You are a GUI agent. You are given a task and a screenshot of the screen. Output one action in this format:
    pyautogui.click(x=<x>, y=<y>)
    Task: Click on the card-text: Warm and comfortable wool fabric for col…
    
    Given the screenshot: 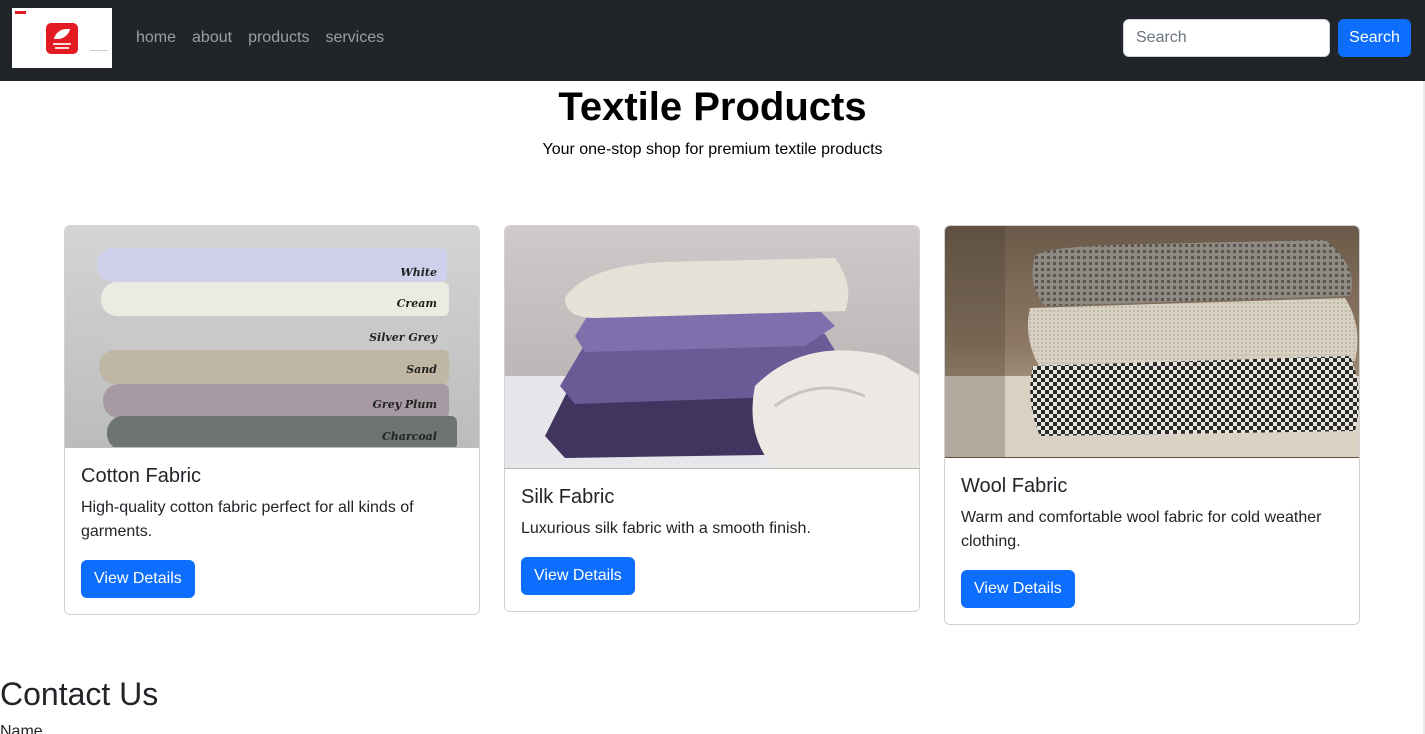 What is the action you would take?
    pyautogui.click(x=1141, y=529)
    